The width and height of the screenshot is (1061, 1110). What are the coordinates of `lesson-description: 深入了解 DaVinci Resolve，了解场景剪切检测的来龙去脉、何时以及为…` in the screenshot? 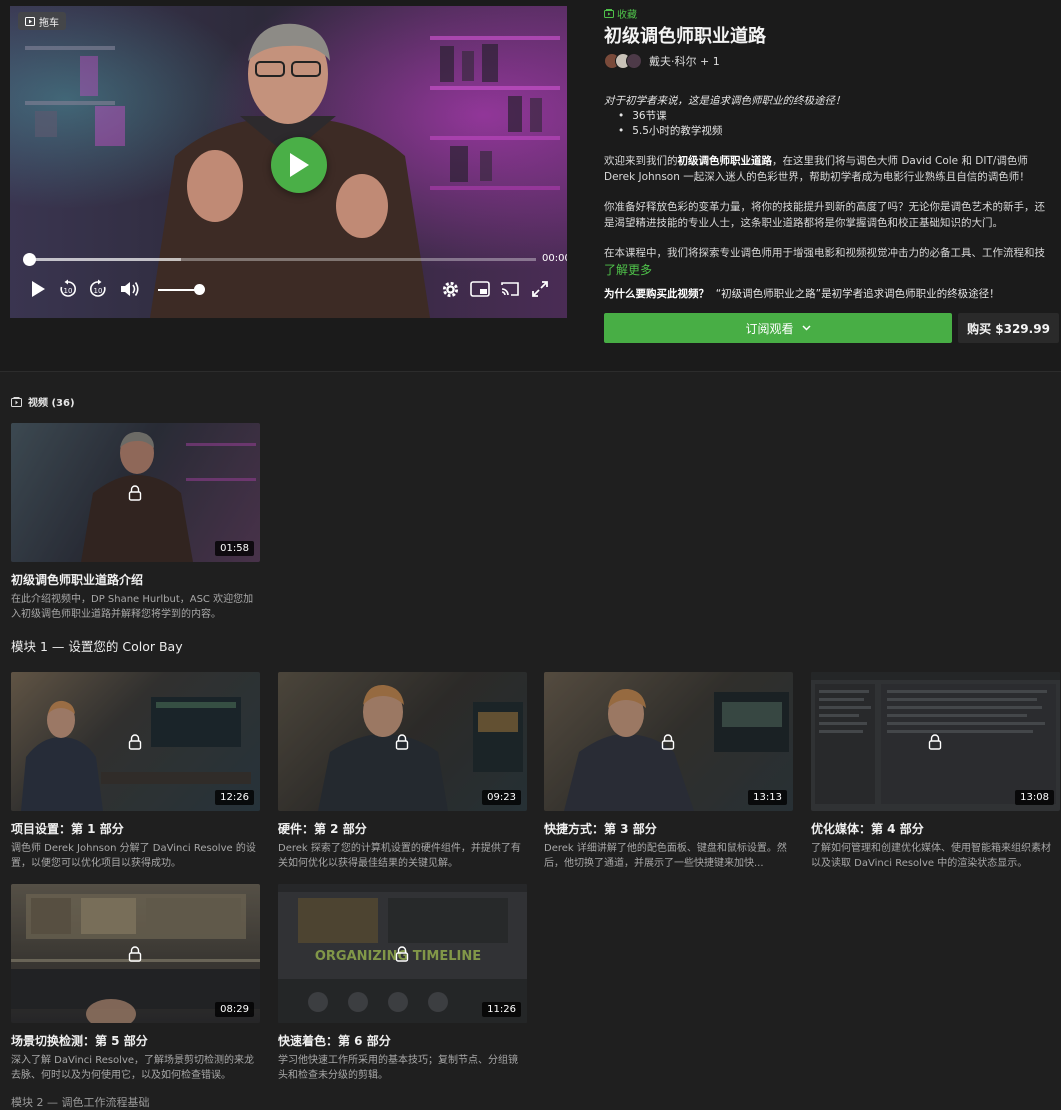 It's located at (133, 1068).